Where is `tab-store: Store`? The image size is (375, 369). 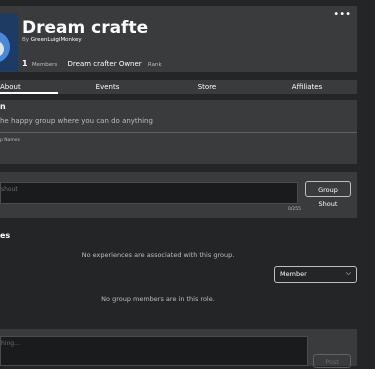 tab-store: Store is located at coordinates (207, 87).